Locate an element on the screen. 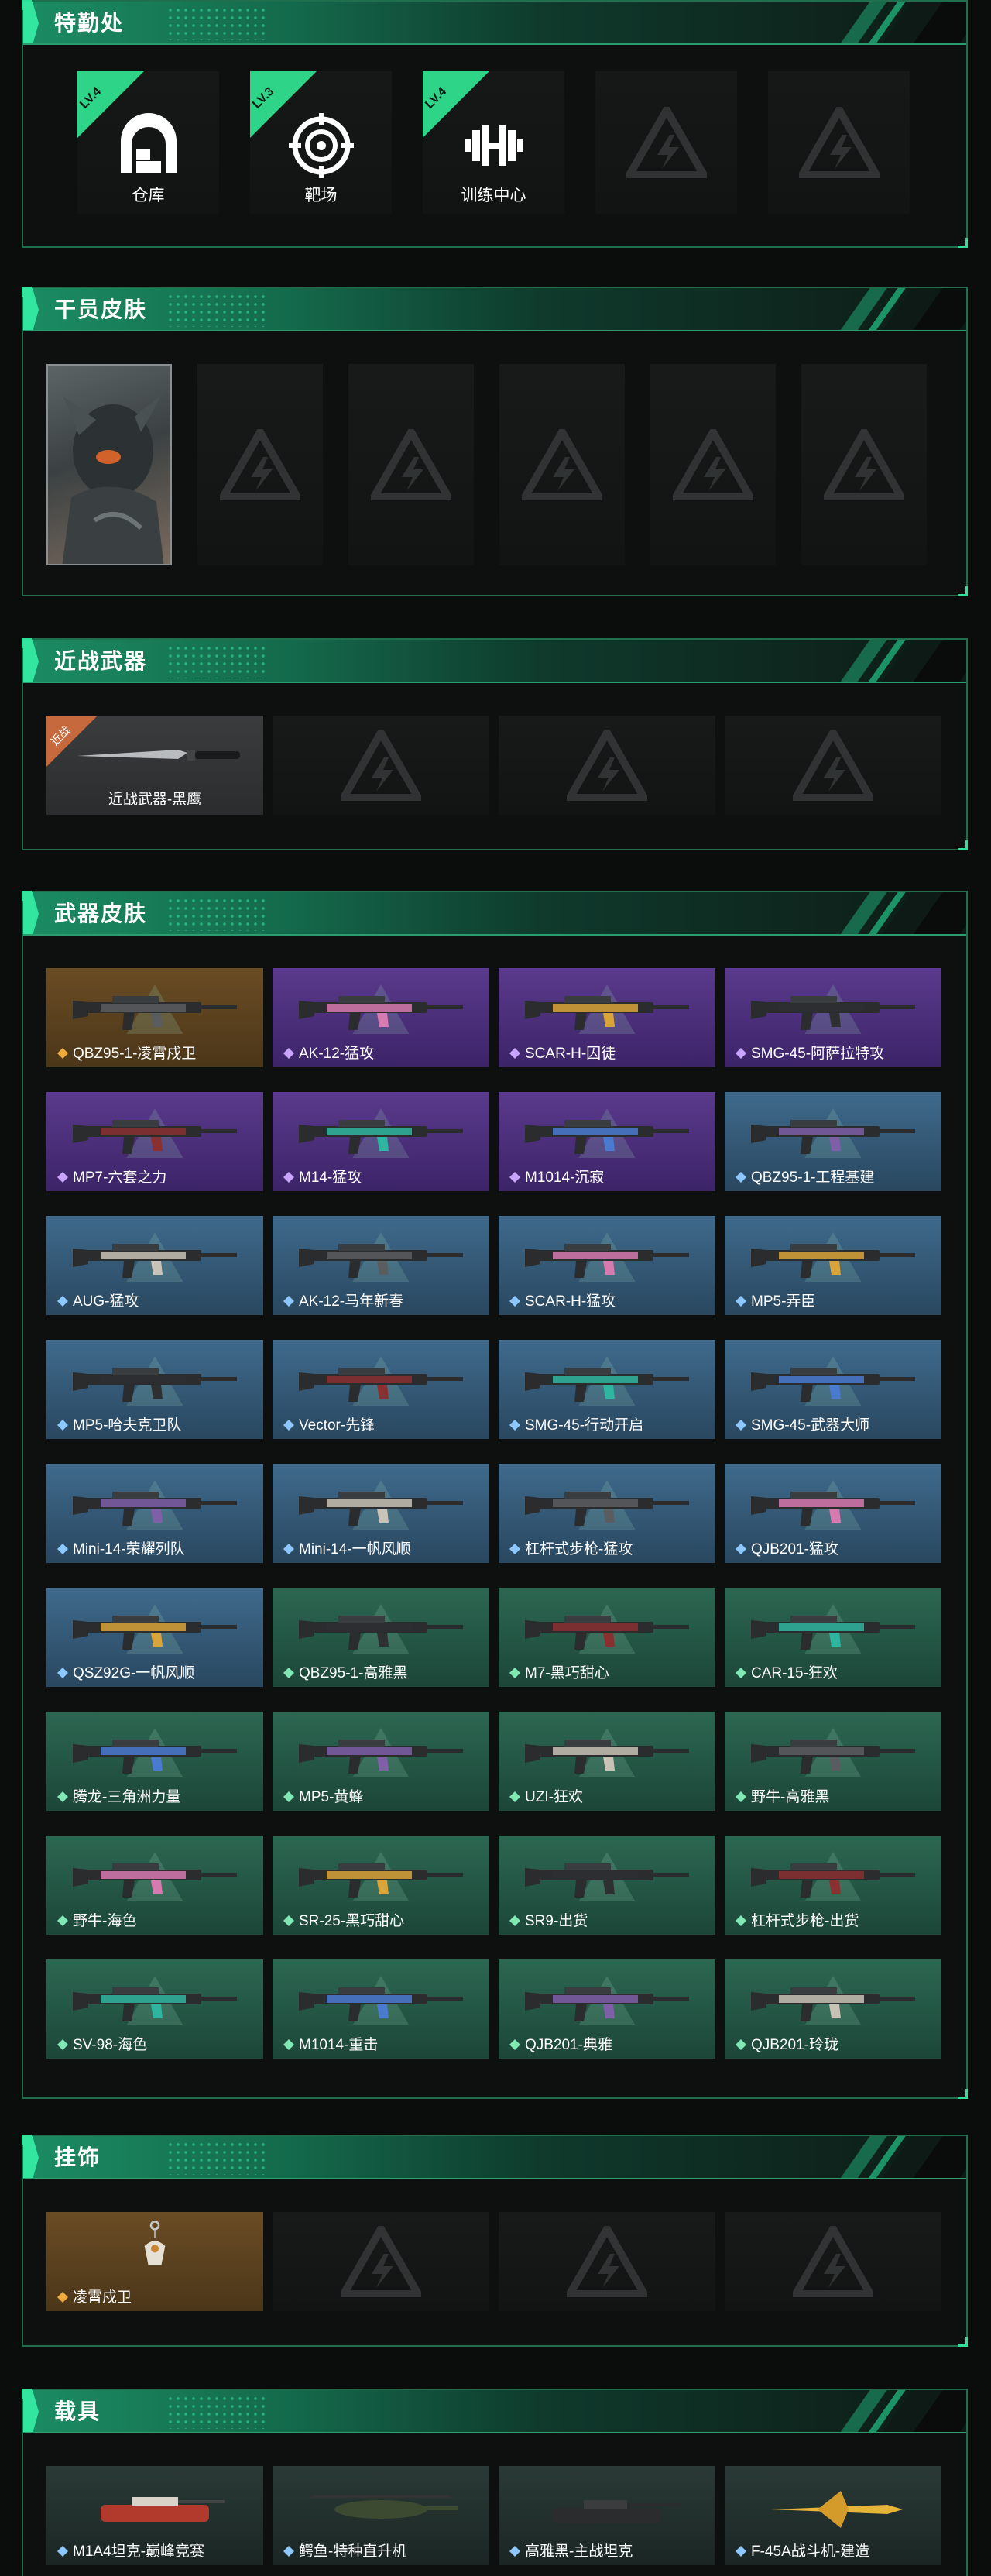  section-title: 近战武器 is located at coordinates (101, 661).